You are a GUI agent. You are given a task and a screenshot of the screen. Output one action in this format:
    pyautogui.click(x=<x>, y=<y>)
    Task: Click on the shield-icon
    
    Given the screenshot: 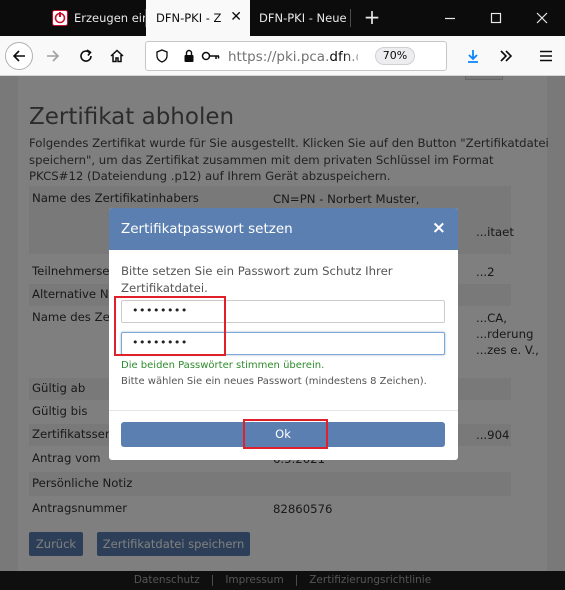 What is the action you would take?
    pyautogui.click(x=162, y=56)
    